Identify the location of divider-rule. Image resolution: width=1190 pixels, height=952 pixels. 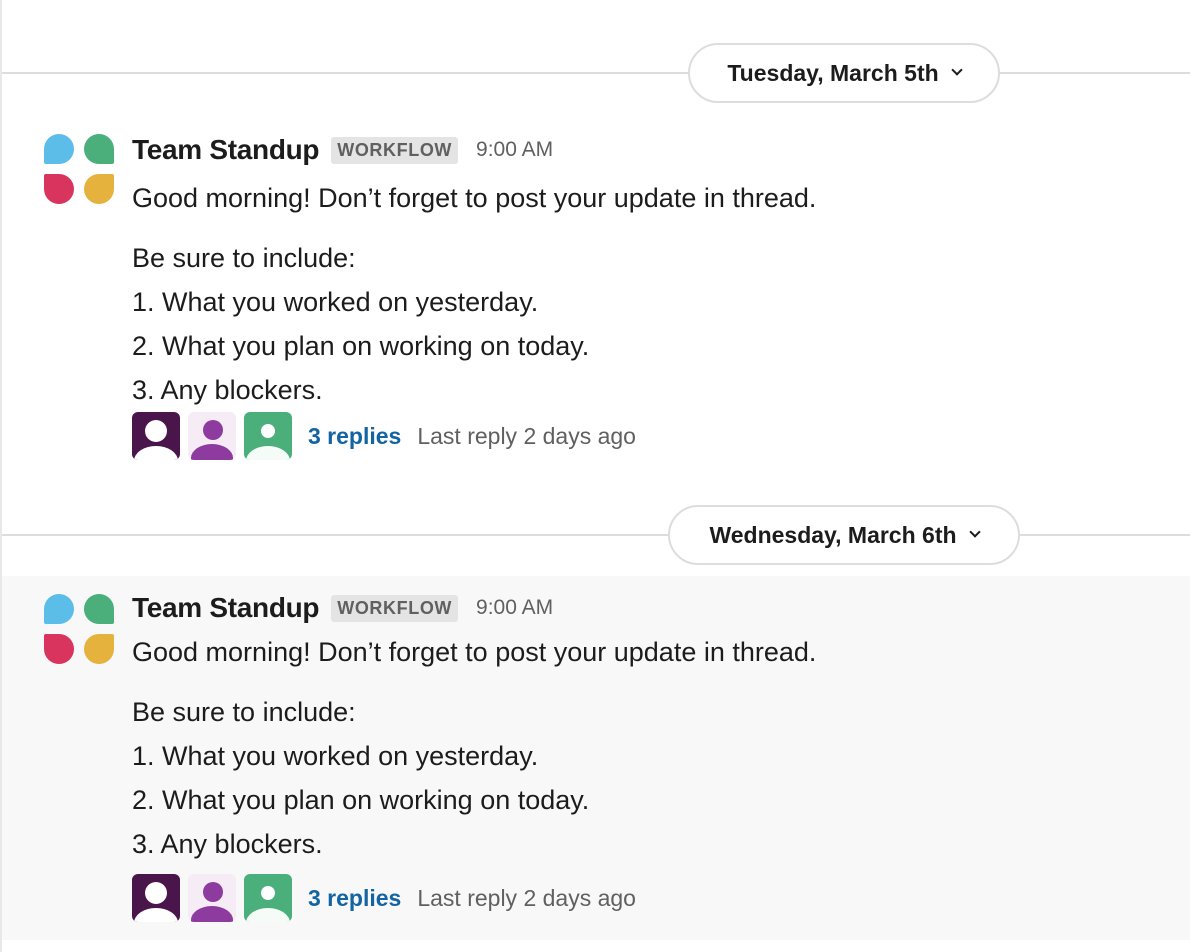
(596, 73).